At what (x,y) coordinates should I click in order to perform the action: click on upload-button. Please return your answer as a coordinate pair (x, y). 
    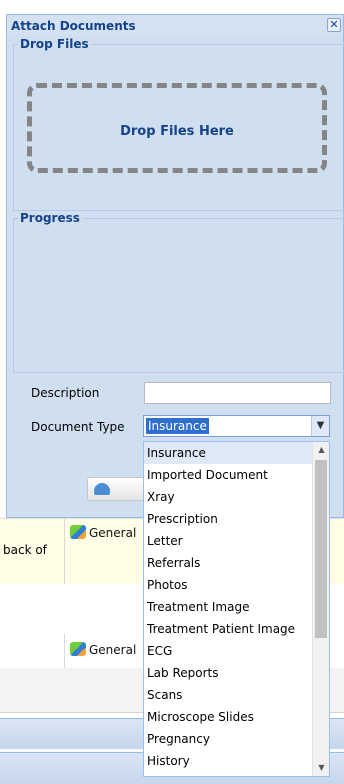
    Looking at the image, I should click on (117, 489).